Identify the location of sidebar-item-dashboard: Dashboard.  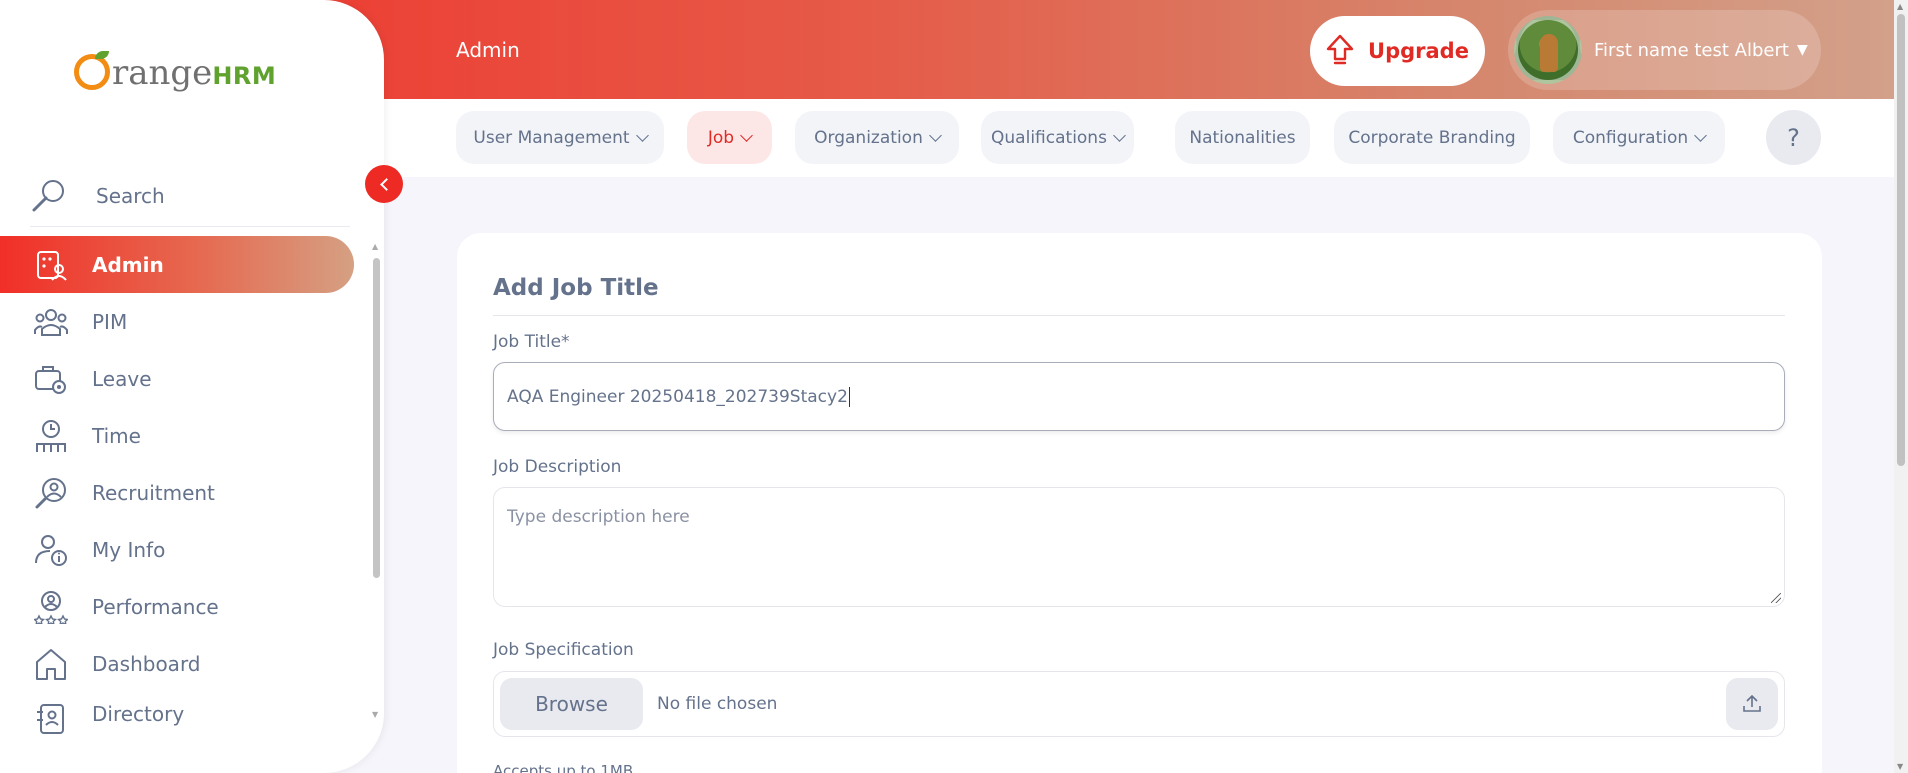
(177, 663).